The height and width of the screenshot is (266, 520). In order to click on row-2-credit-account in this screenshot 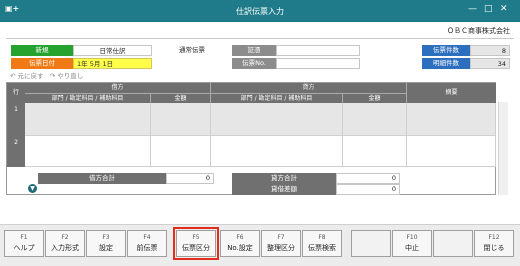, I will do `click(277, 151)`.